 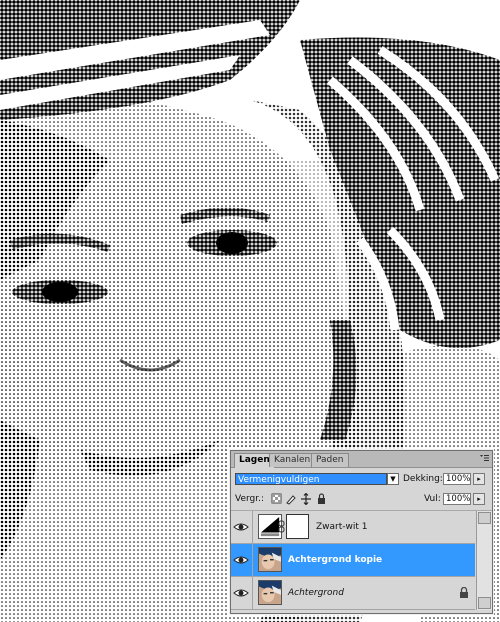 I want to click on layer-row-achtergrond-kopie: Achtergrond kopie, so click(x=353, y=560).